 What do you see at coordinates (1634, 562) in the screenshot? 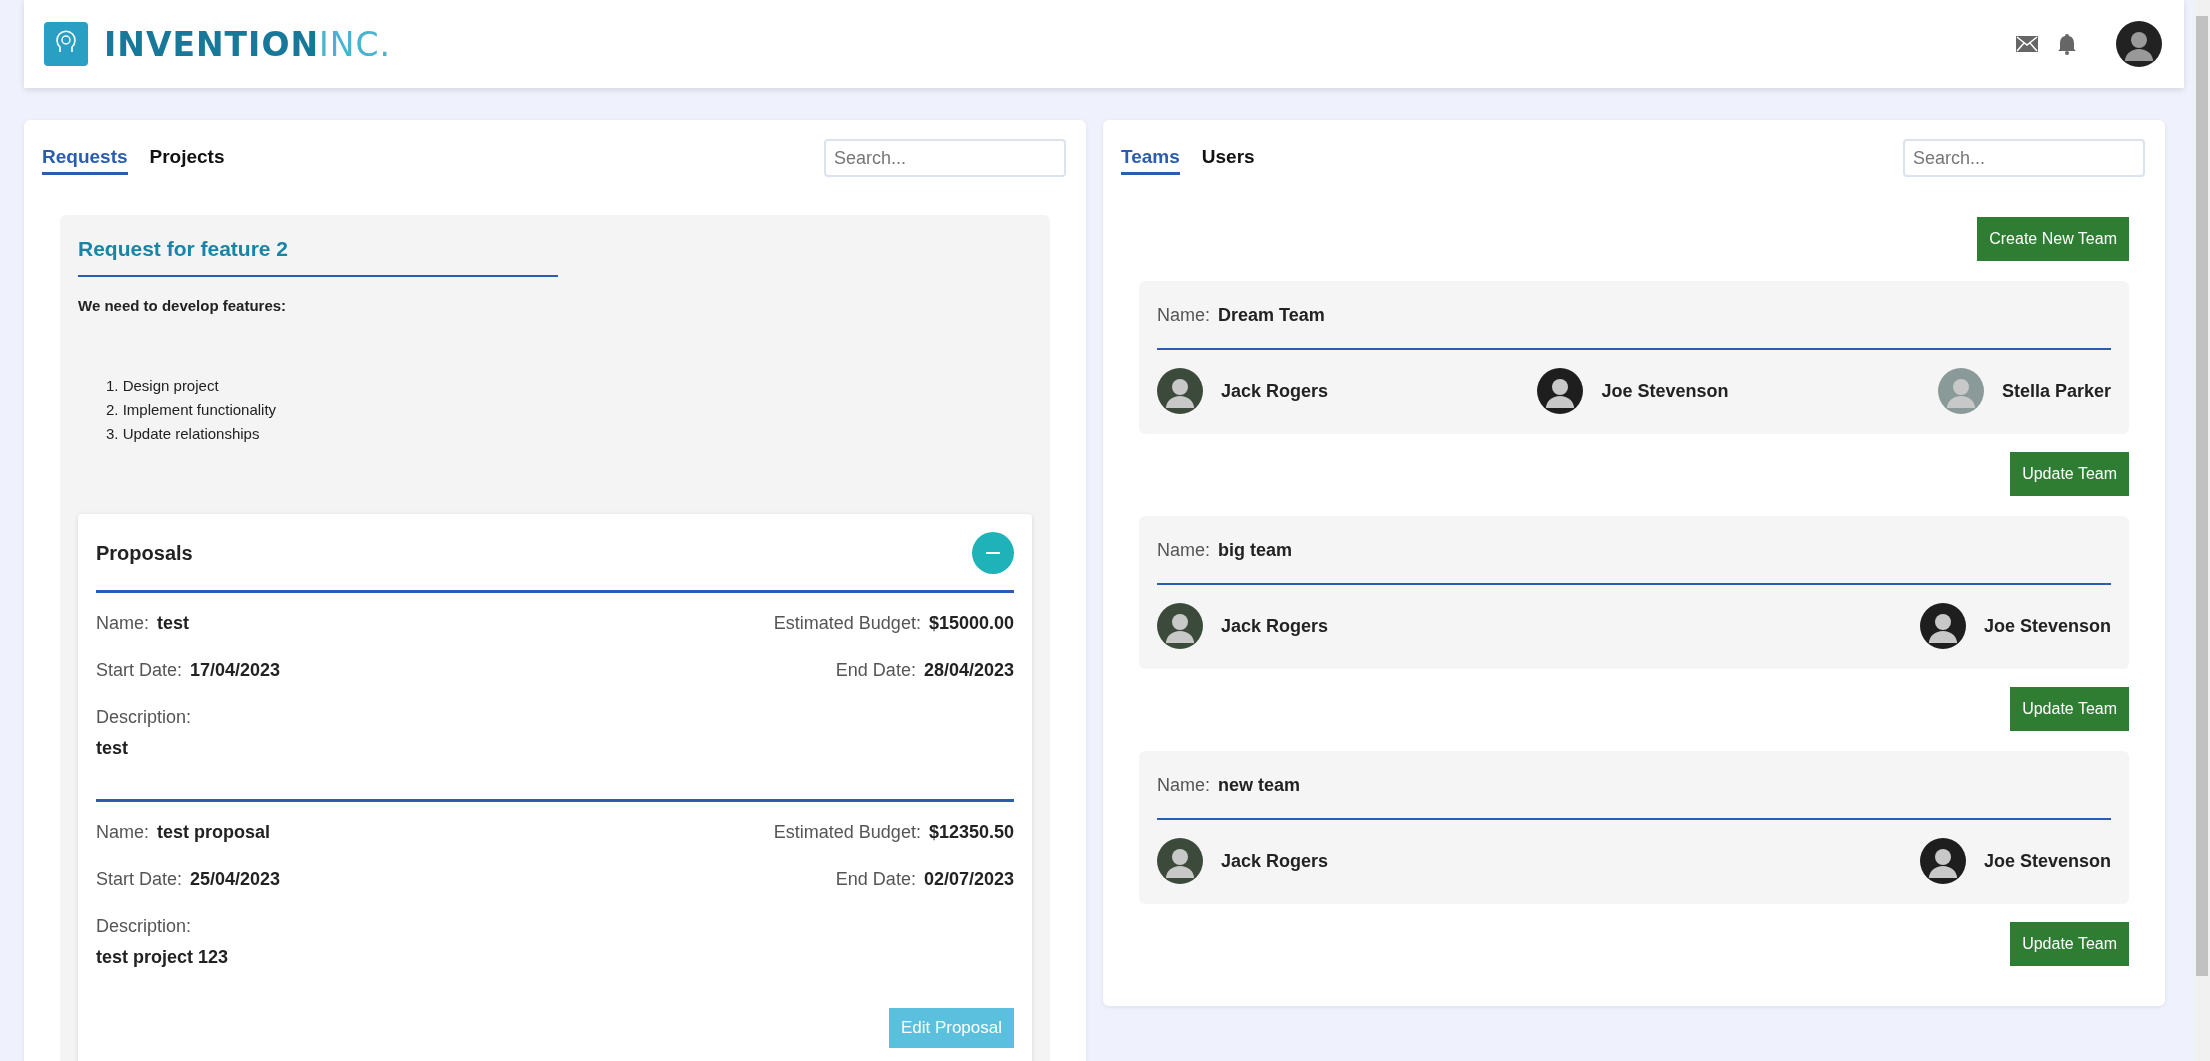
I see `team-name: Name: big team` at bounding box center [1634, 562].